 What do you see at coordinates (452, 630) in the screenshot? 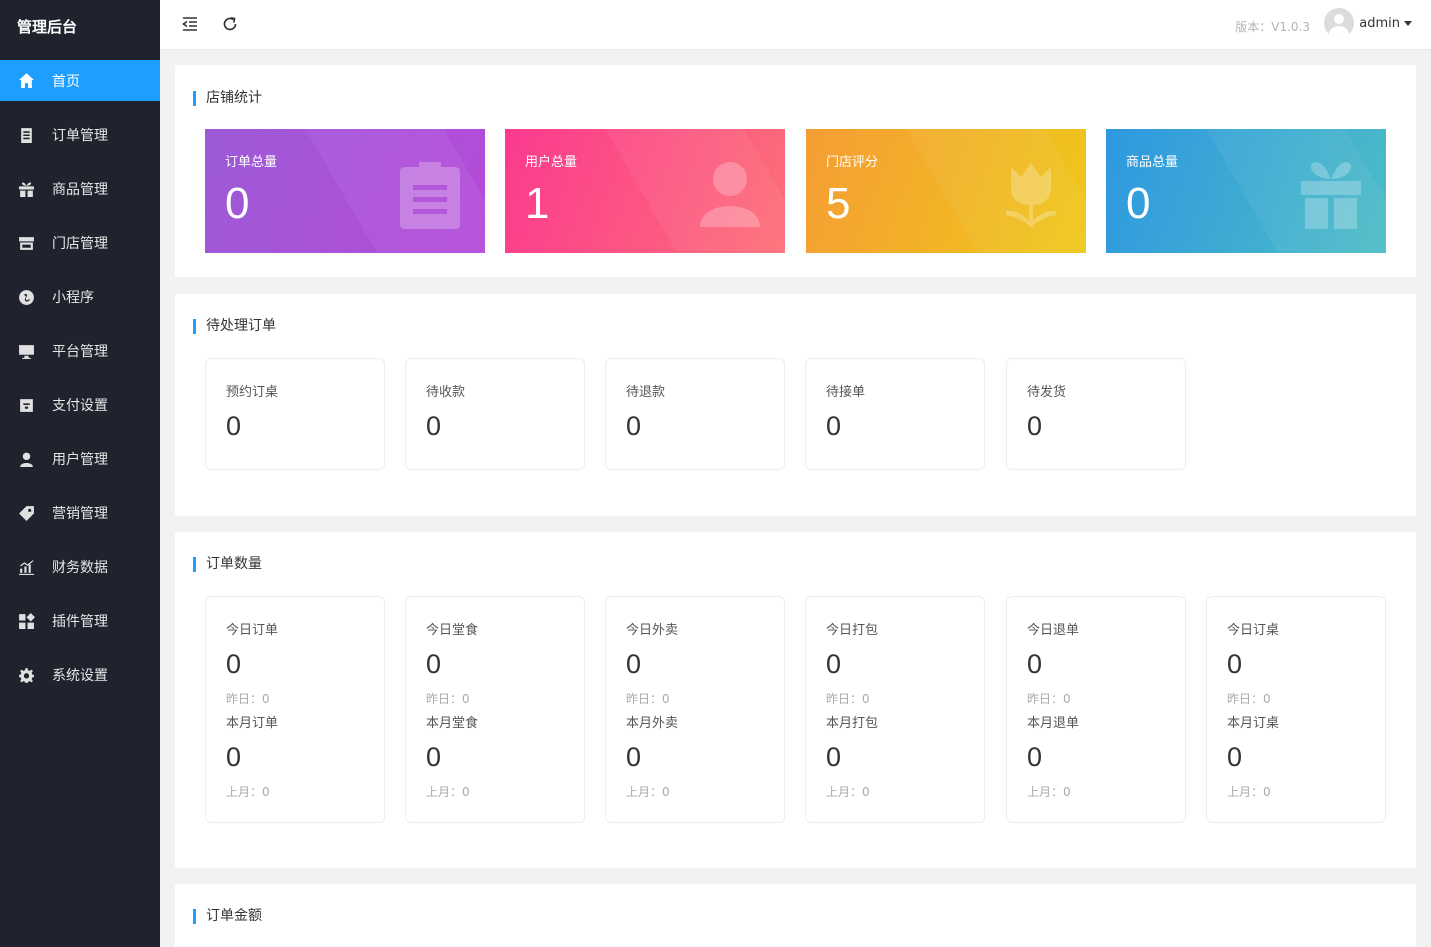
I see `count-label: 今日堂食` at bounding box center [452, 630].